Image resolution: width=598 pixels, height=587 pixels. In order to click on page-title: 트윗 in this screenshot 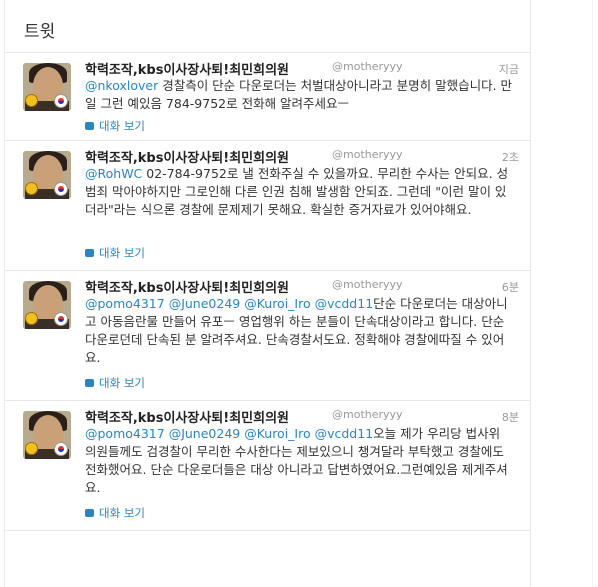, I will do `click(40, 32)`.